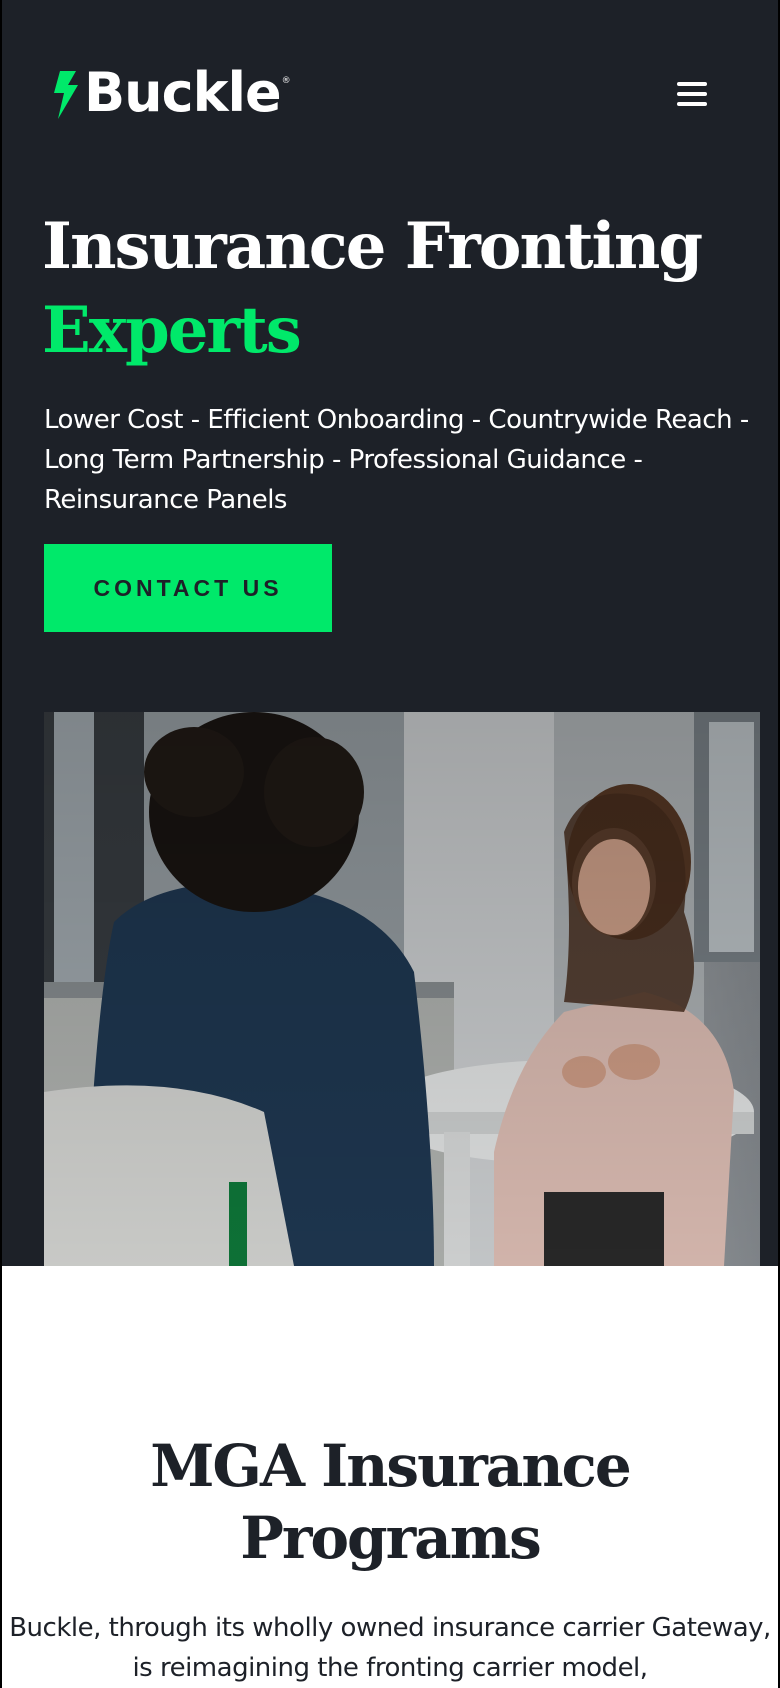 This screenshot has width=780, height=1688. What do you see at coordinates (391, 1538) in the screenshot?
I see `section-title-line2: Programs` at bounding box center [391, 1538].